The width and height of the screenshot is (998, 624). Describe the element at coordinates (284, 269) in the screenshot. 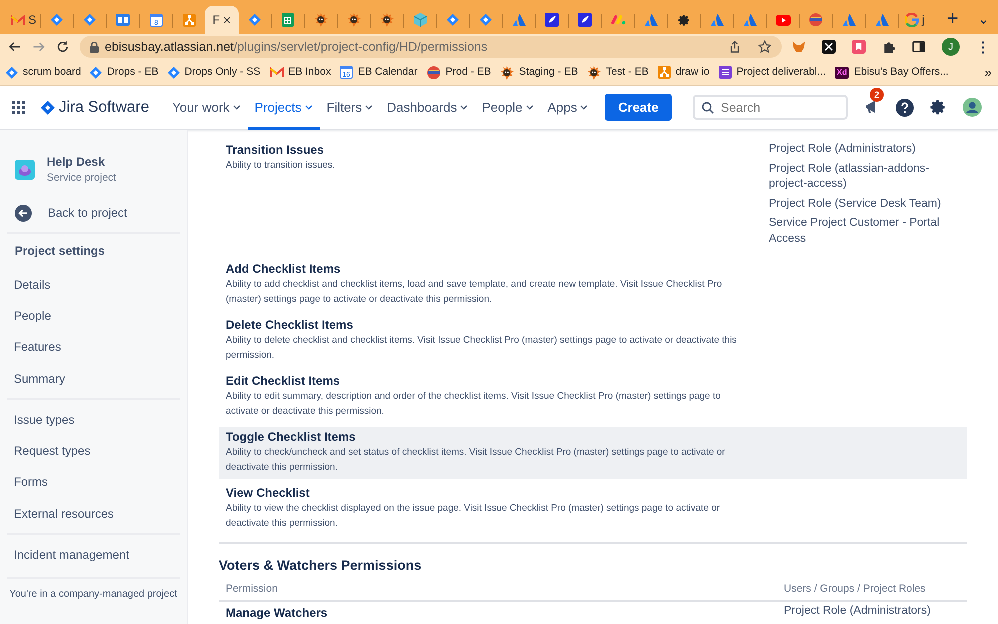

I see `permission-name: Add Checklist Items` at that location.